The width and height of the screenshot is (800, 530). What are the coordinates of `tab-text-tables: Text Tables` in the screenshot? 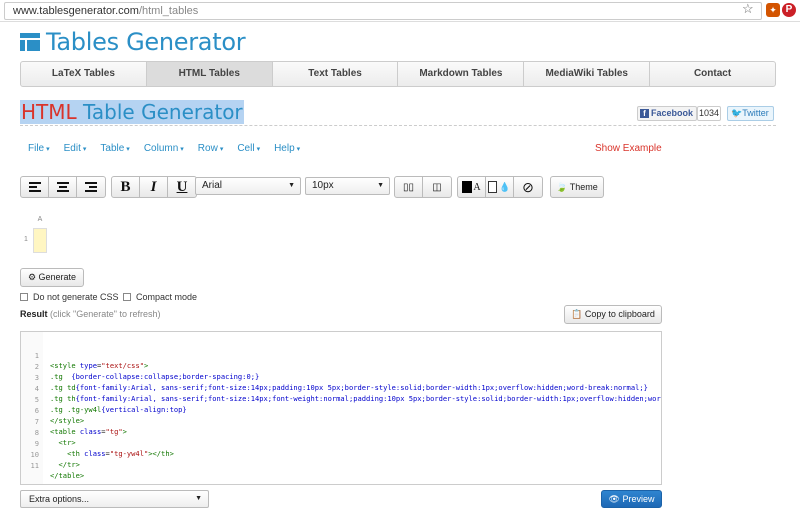 It's located at (336, 74).